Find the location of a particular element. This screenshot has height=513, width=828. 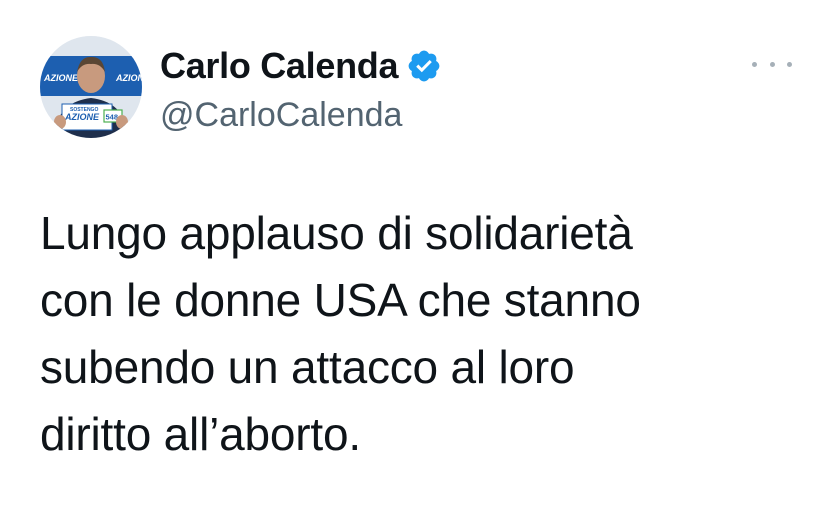

more-options-icon is located at coordinates (772, 64).